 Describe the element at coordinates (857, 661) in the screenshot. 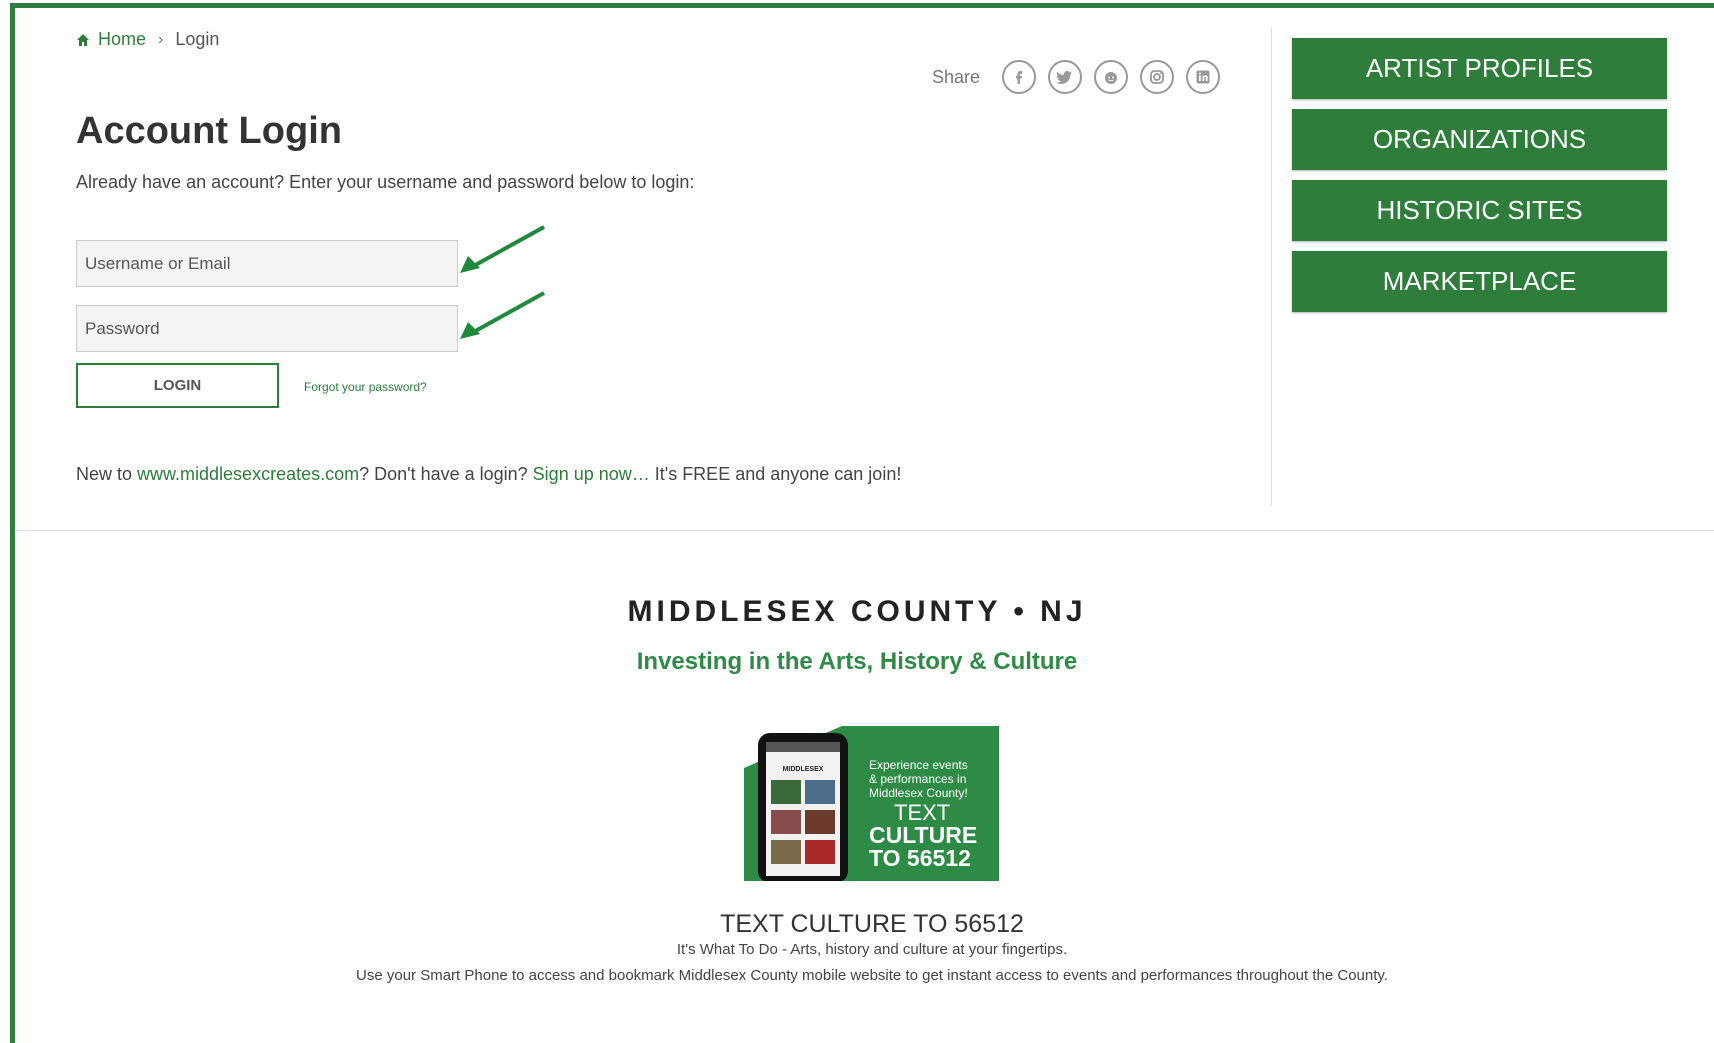

I see `county-tagline: Investing in the Arts, History & Culture` at that location.